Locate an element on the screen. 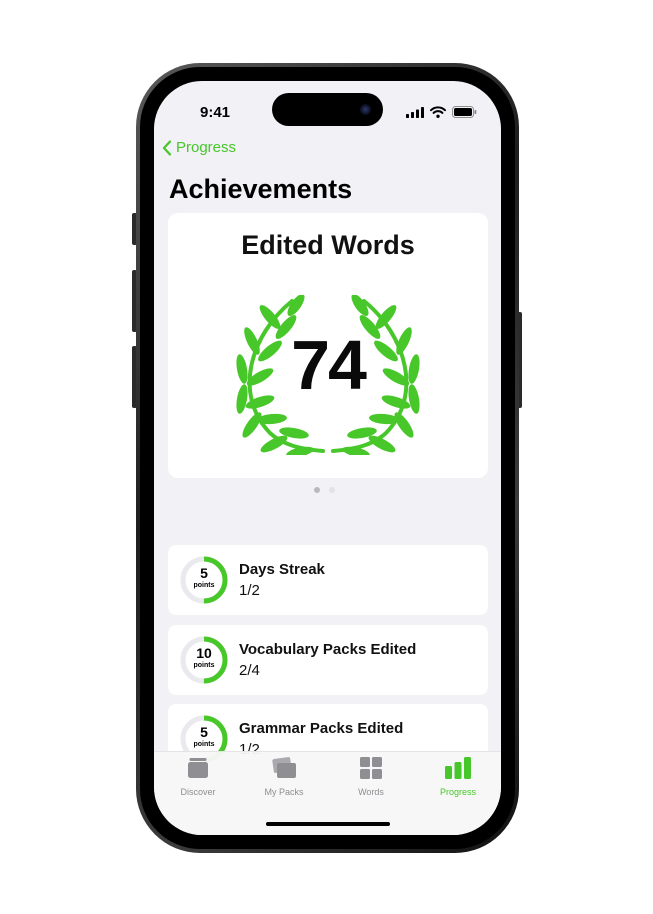  camera-icon is located at coordinates (365, 109).